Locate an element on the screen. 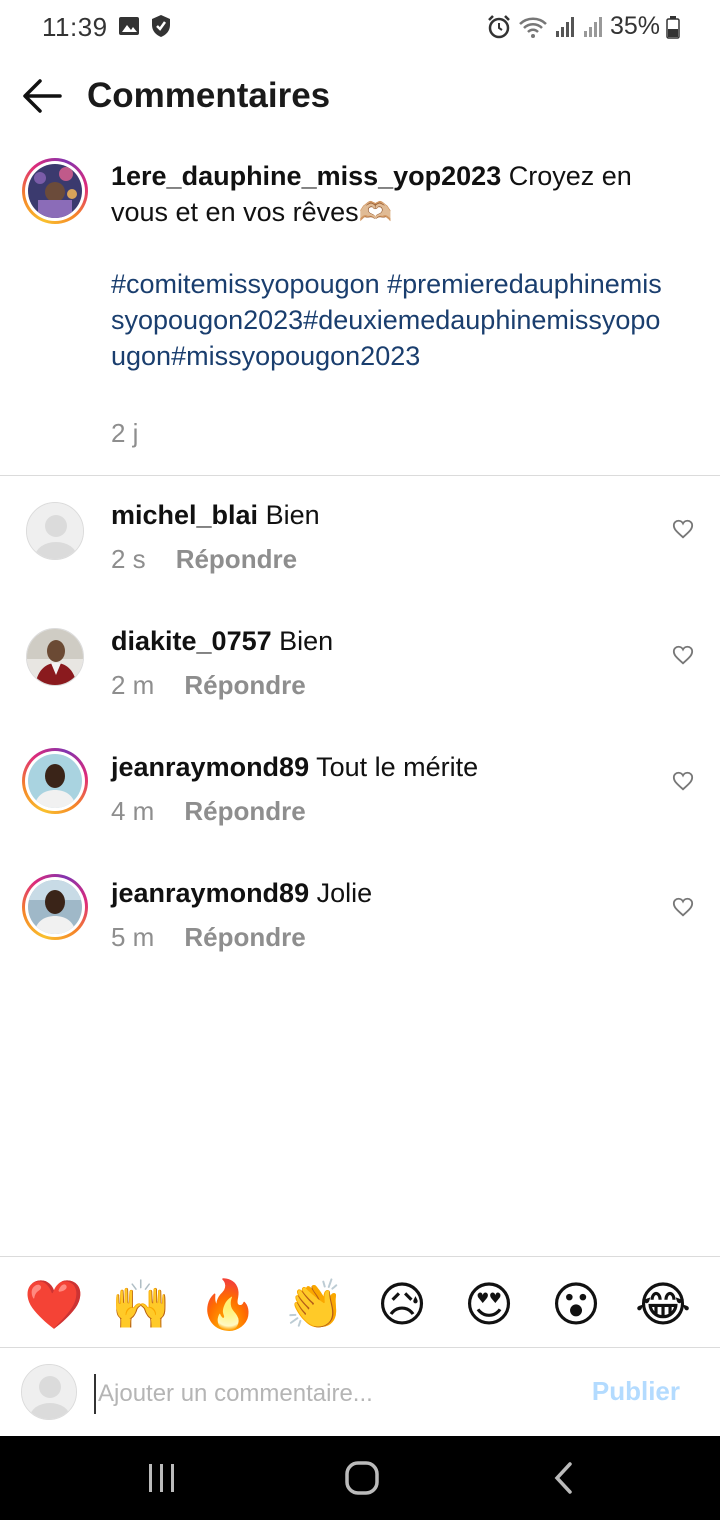 This screenshot has width=720, height=1520. emoji-laughing: 😂 is located at coordinates (663, 1305).